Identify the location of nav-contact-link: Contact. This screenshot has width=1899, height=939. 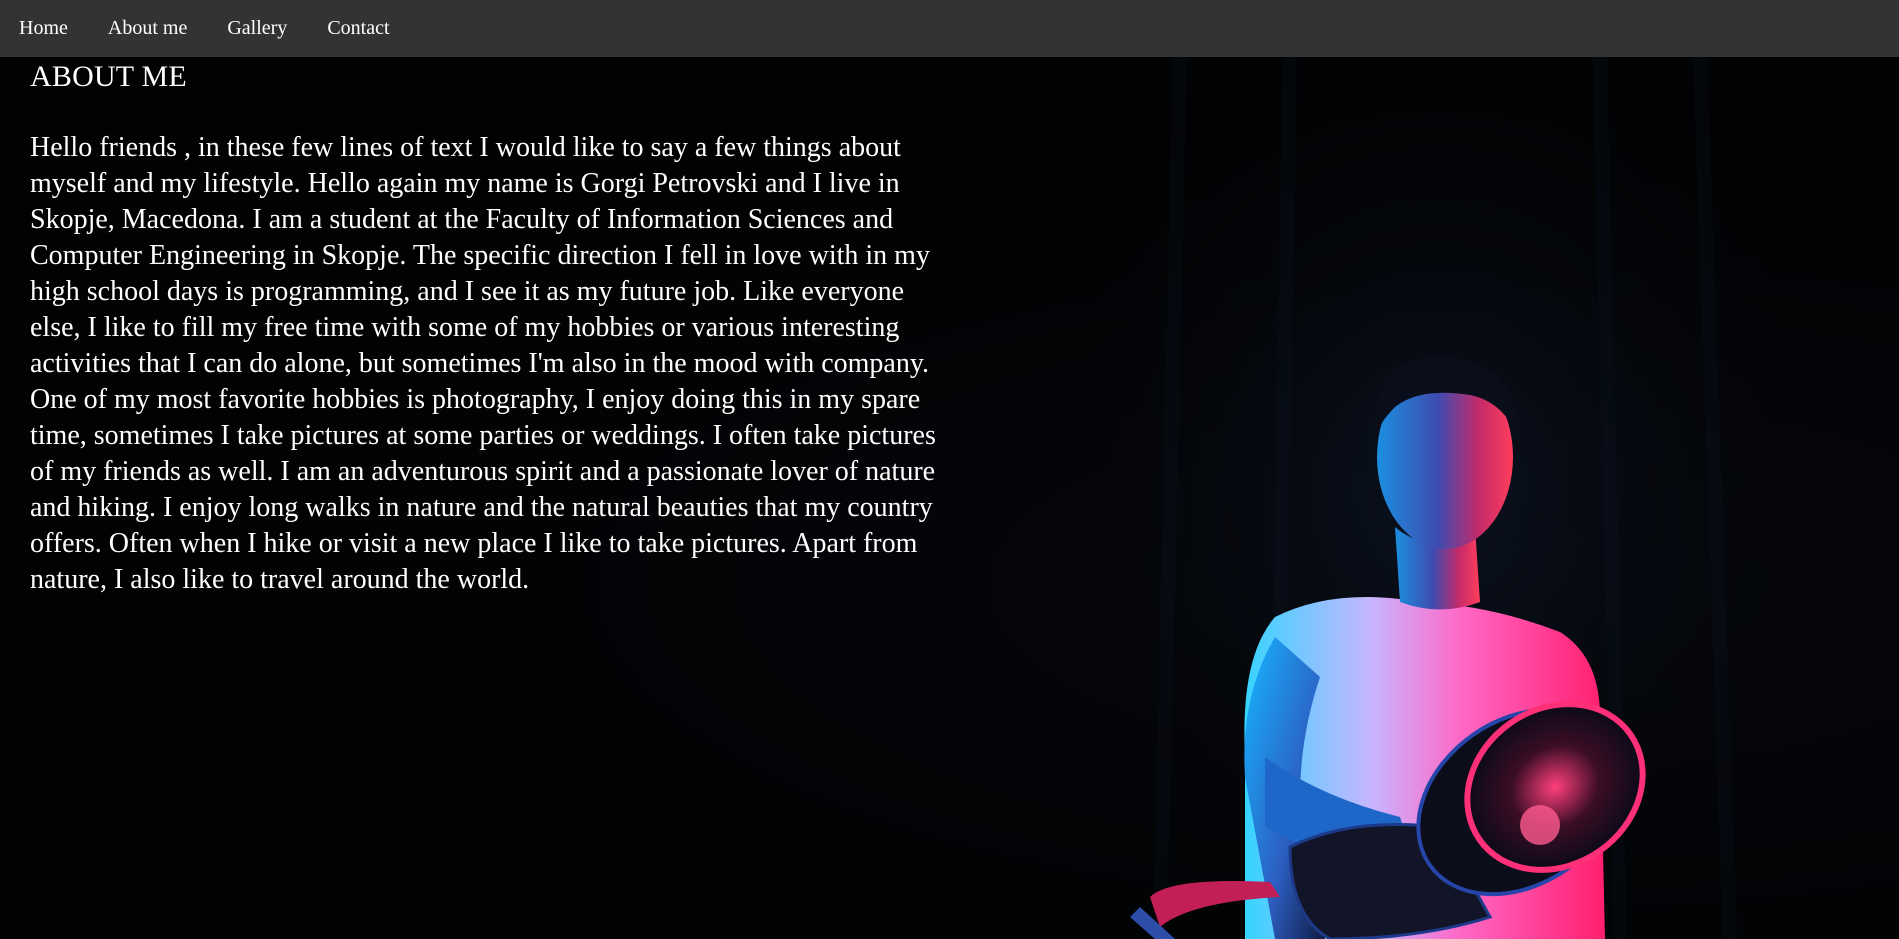
(358, 19).